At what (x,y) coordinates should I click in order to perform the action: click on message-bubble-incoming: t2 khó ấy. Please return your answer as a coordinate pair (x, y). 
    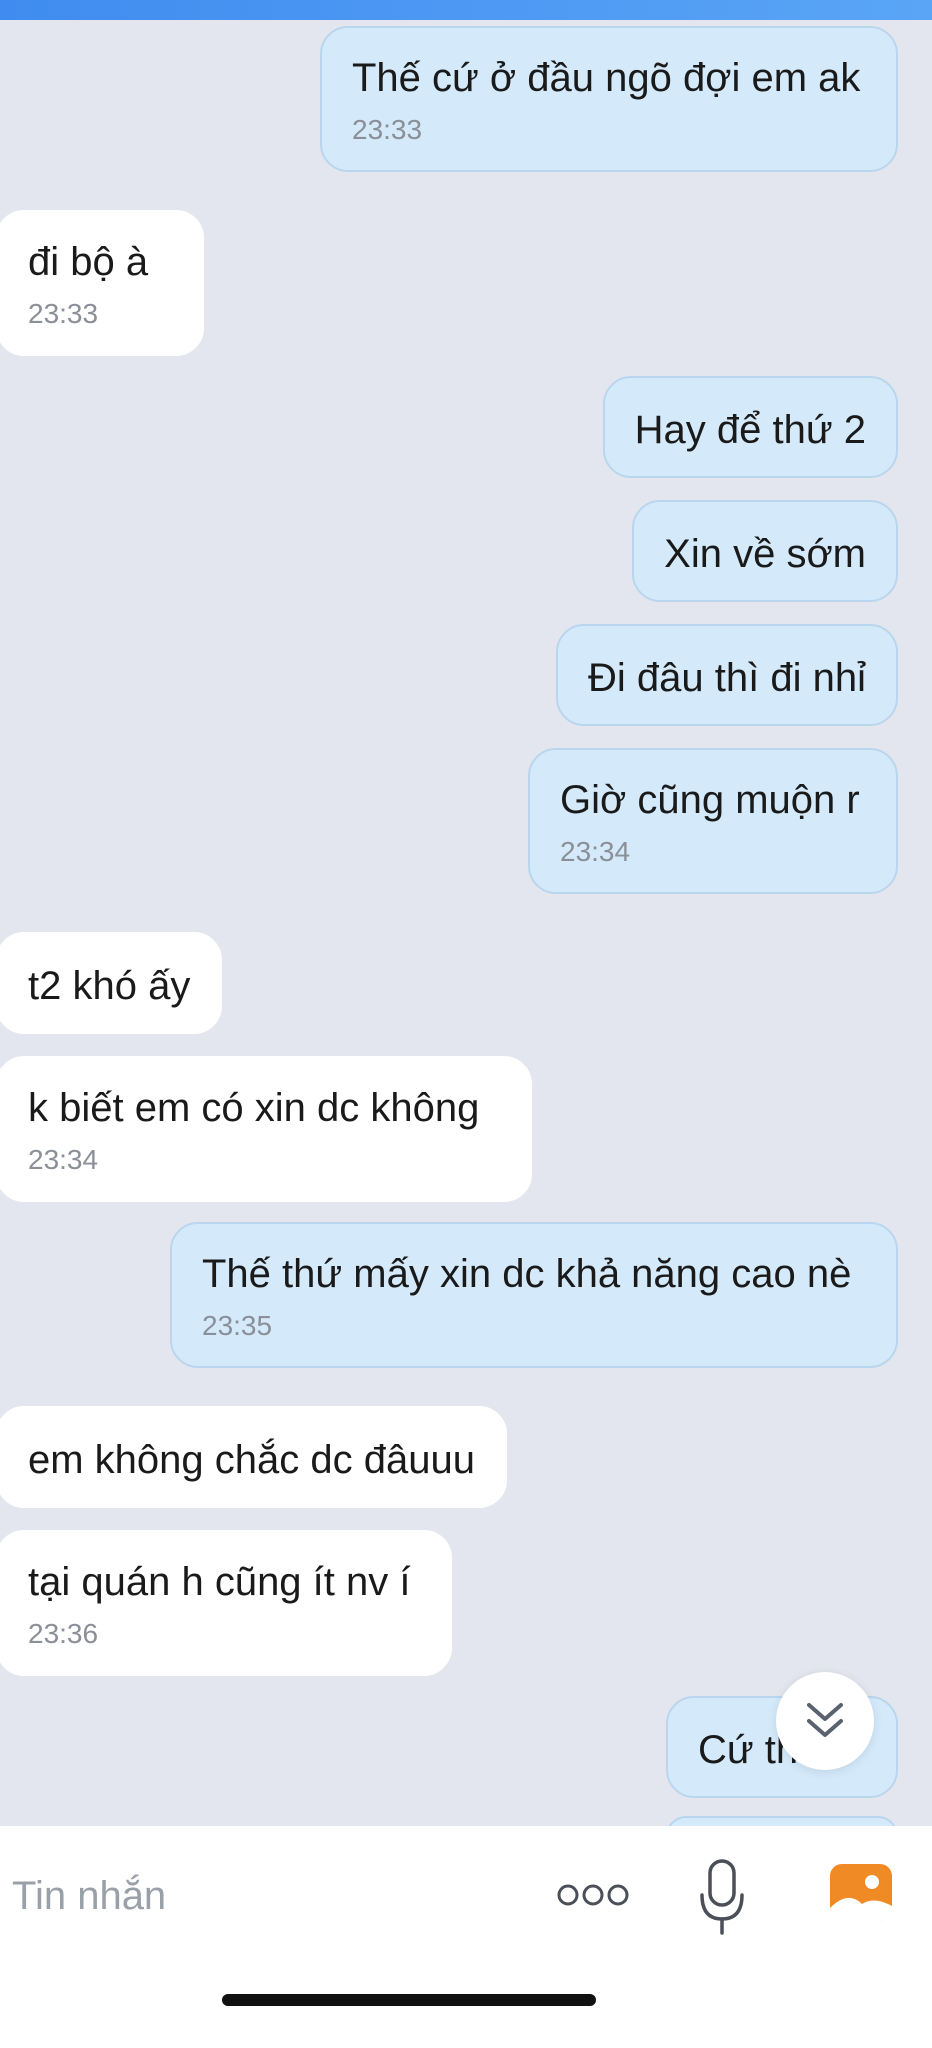
    Looking at the image, I should click on (111, 983).